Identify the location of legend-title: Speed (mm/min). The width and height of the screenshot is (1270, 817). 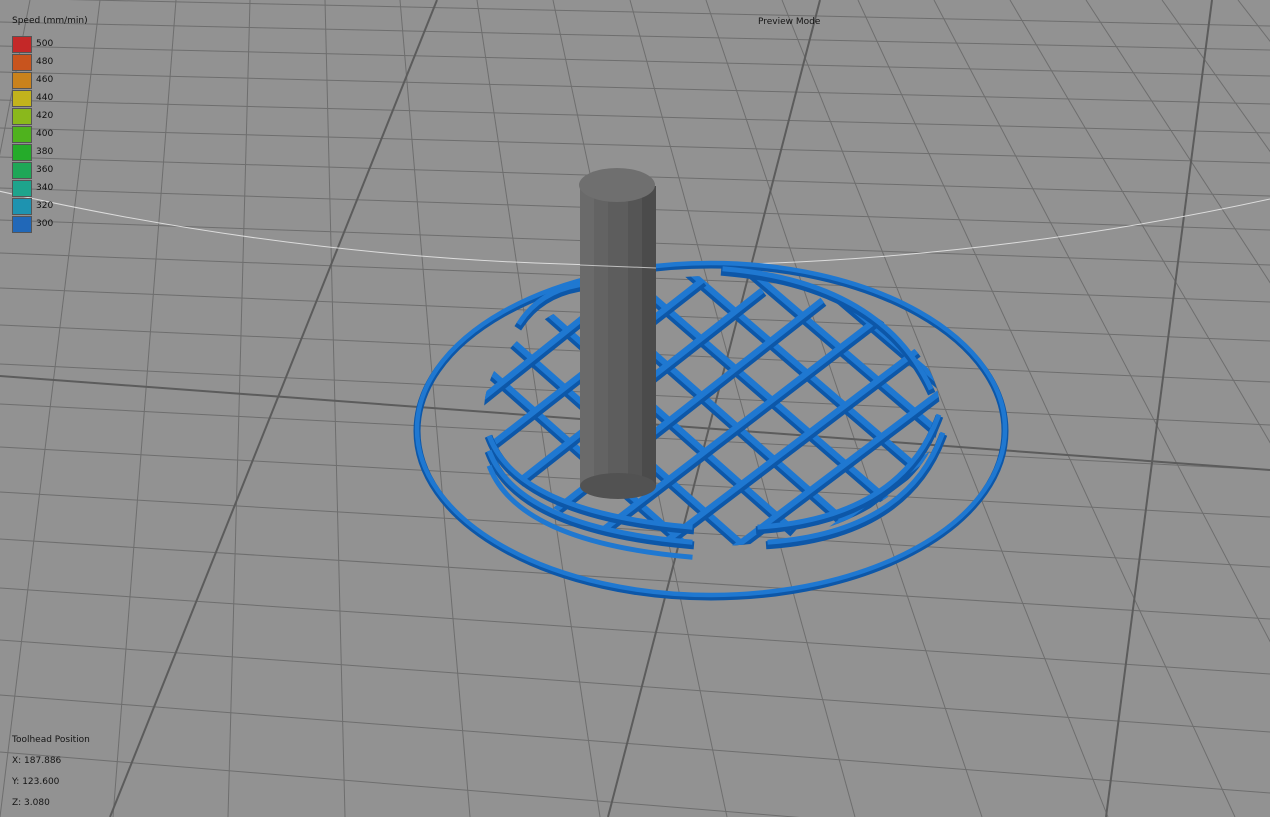
(50, 21).